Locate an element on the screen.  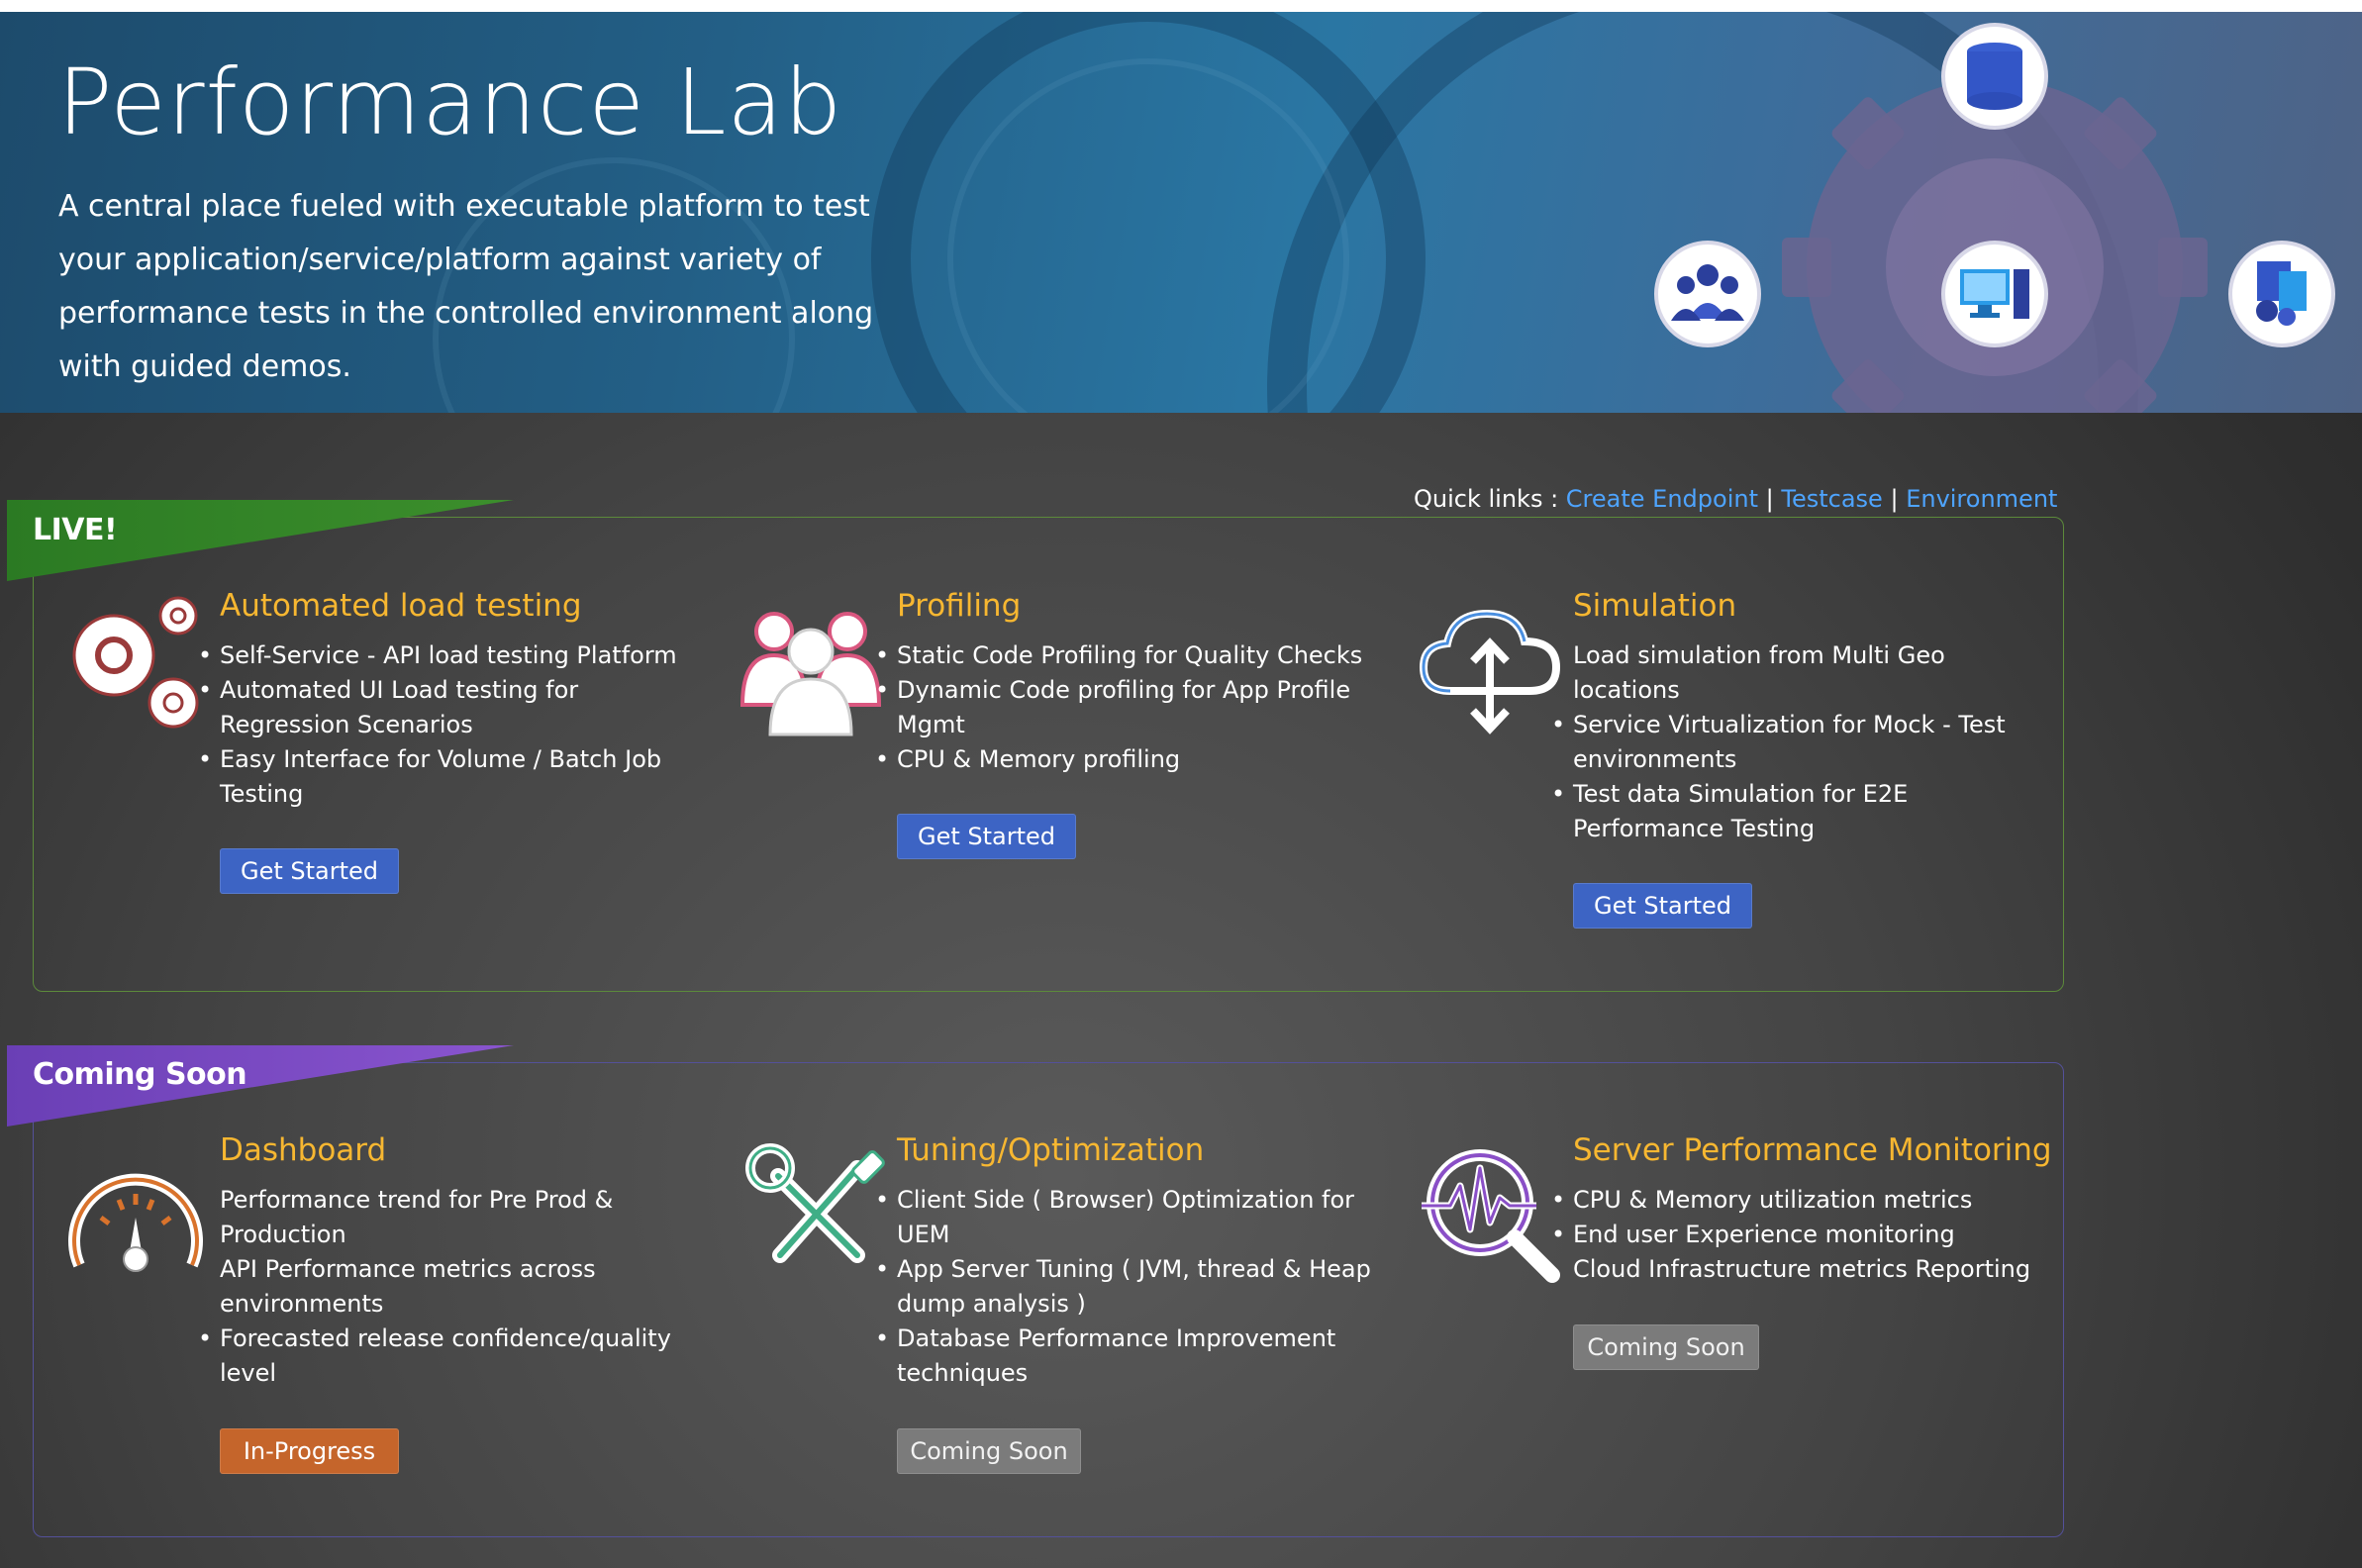
in-progress-button-dashboard: In-Progress is located at coordinates (309, 1451).